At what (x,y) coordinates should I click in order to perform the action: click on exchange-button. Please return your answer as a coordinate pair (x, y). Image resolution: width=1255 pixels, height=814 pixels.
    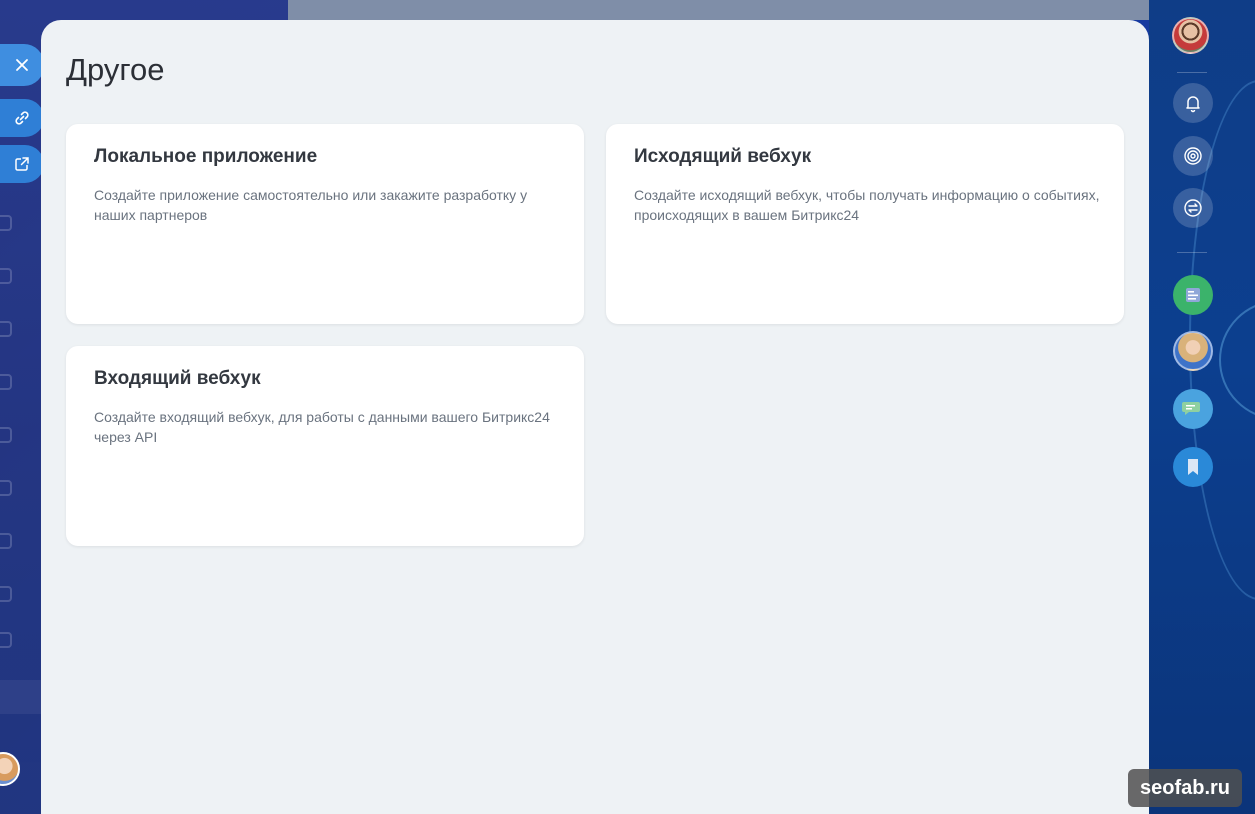
    Looking at the image, I should click on (1193, 208).